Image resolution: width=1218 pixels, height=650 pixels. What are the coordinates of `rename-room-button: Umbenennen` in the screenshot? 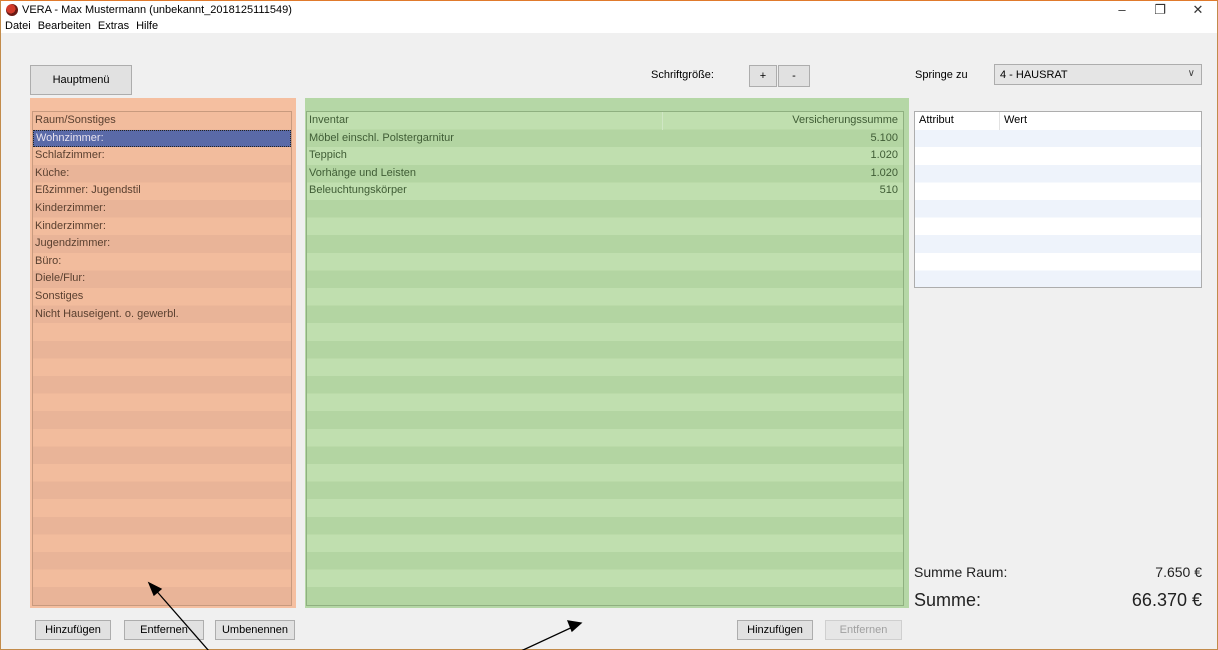 It's located at (255, 630).